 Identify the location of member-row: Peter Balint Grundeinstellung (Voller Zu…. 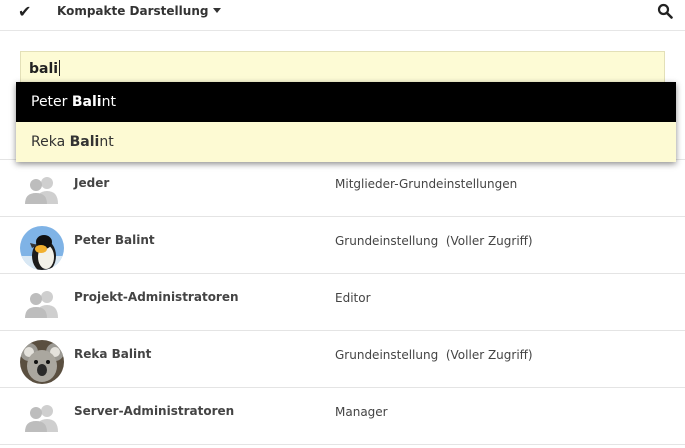
(342, 245).